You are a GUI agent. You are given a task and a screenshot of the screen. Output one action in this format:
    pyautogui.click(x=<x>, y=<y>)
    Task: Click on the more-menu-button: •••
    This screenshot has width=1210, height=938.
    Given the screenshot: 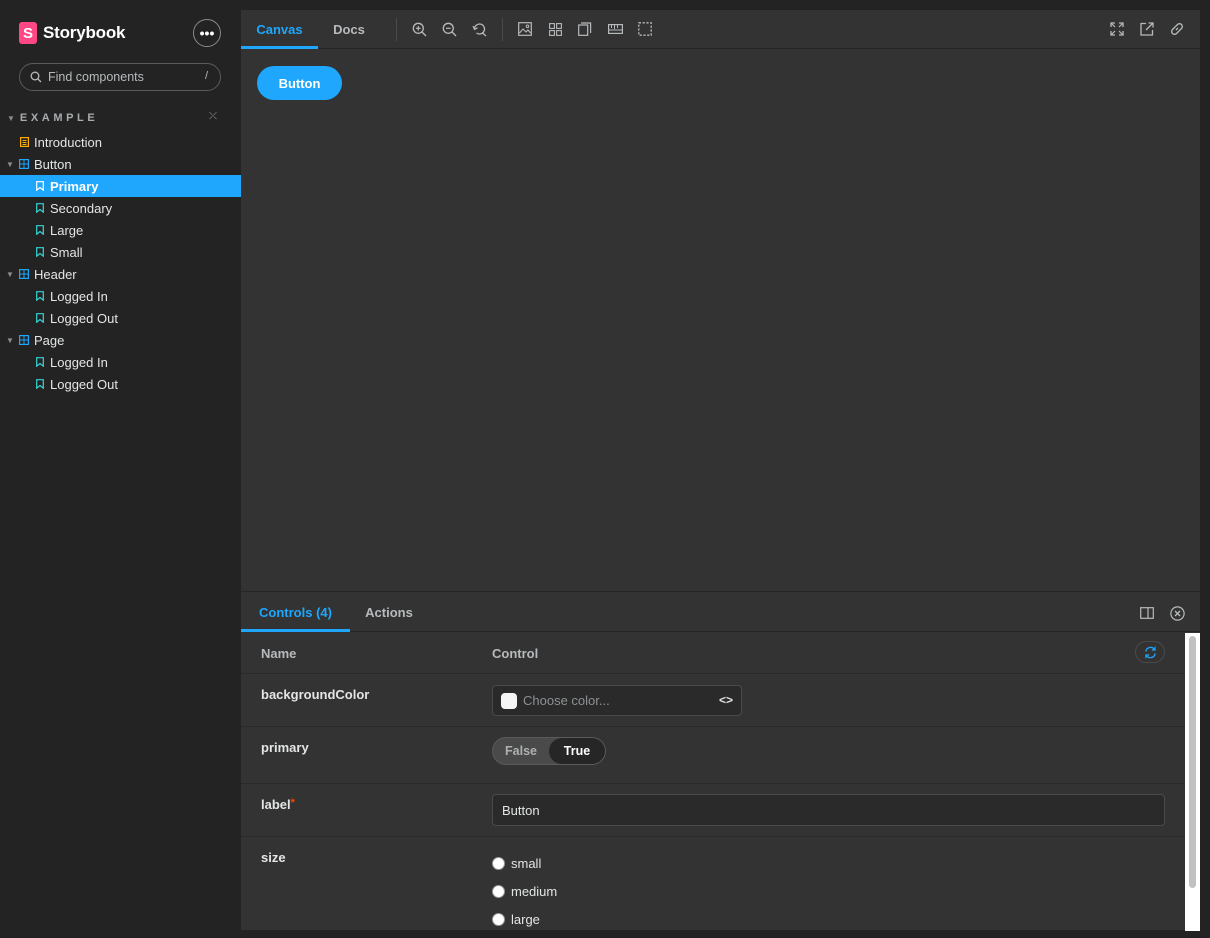 What is the action you would take?
    pyautogui.click(x=207, y=33)
    